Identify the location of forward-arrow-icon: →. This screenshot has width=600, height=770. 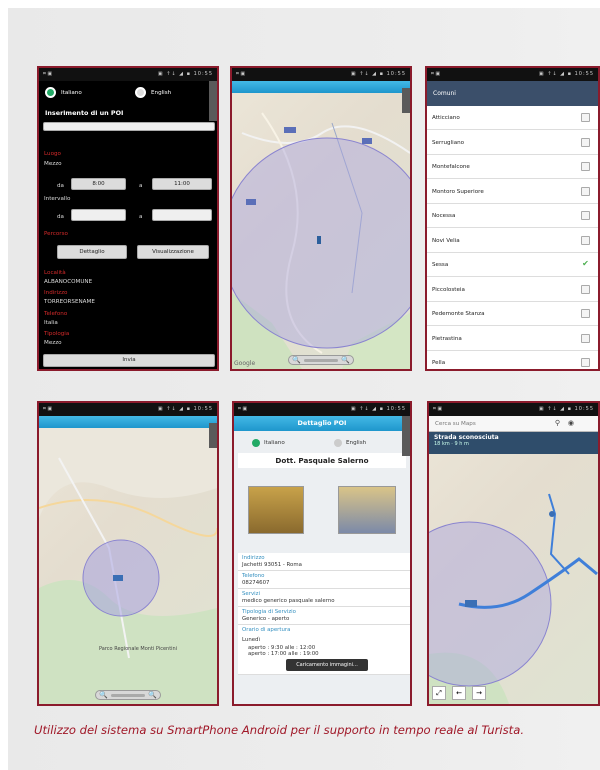
(479, 693).